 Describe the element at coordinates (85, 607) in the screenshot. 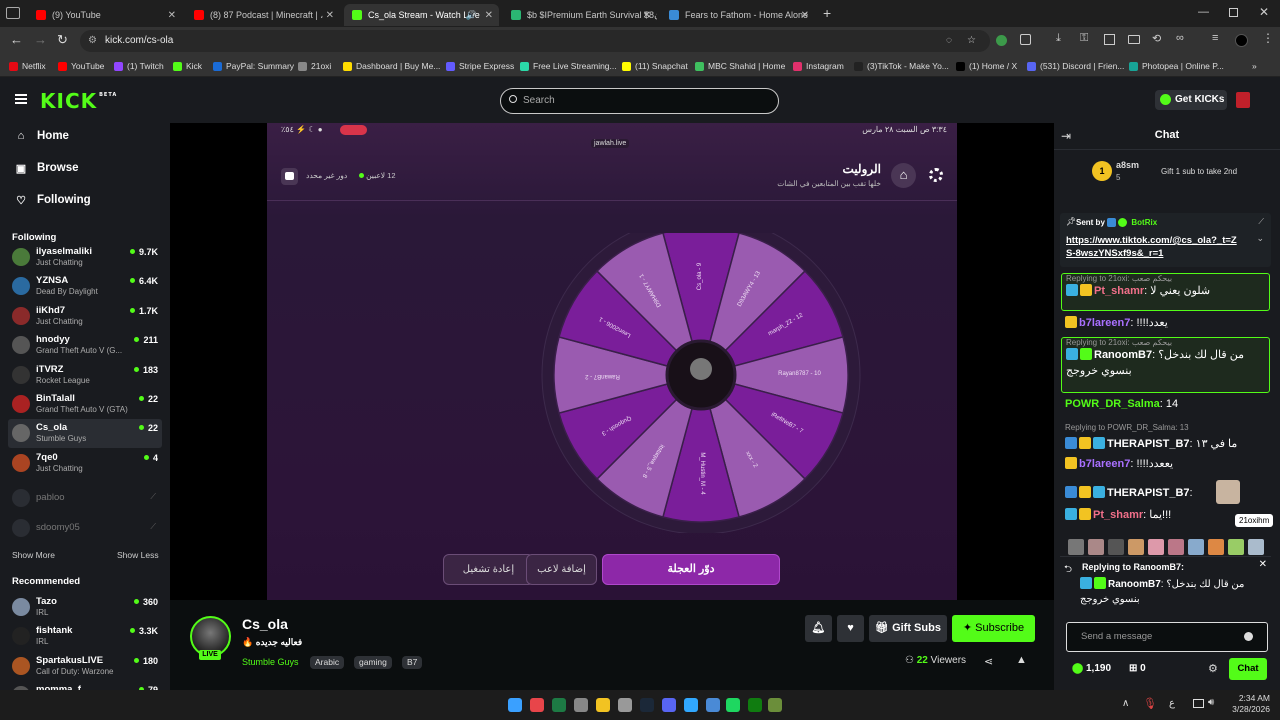

I see `channel-item: Tazo IRL 360` at that location.